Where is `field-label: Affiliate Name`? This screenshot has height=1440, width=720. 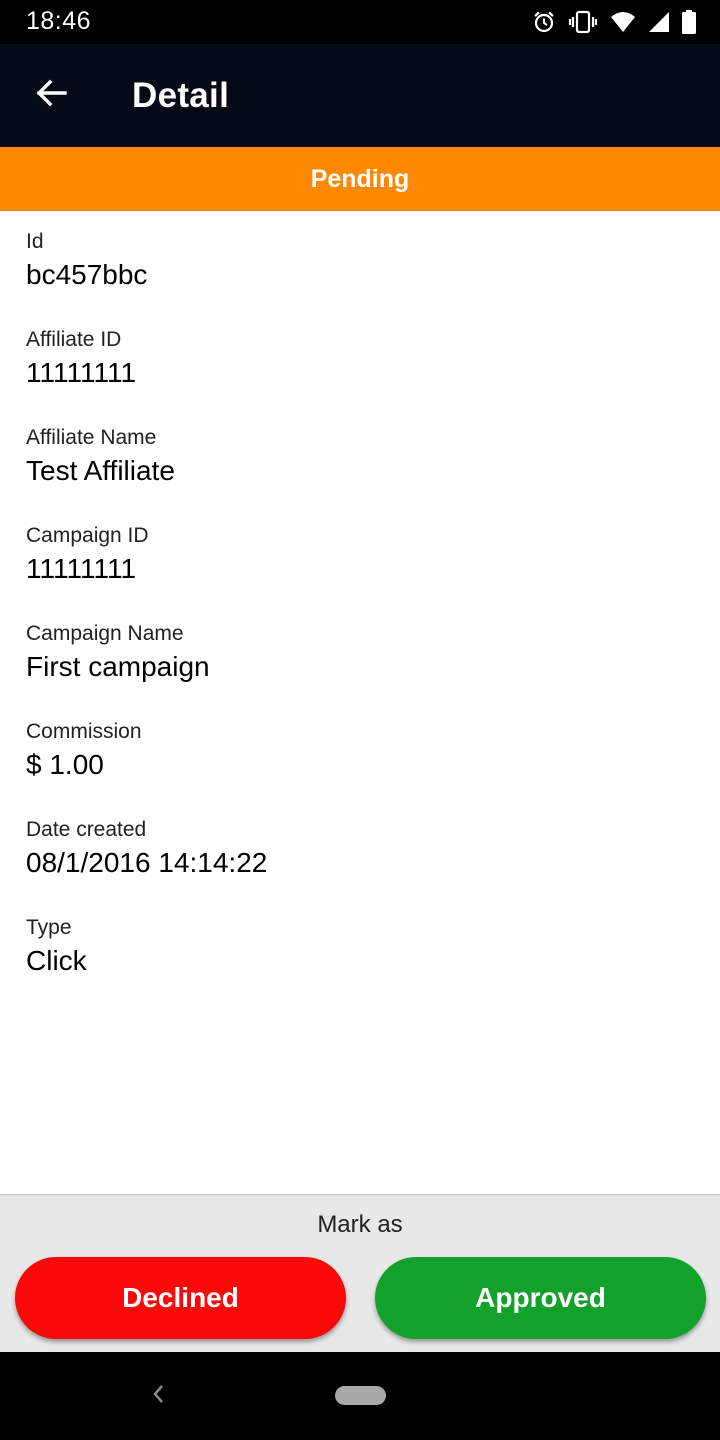 field-label: Affiliate Name is located at coordinates (91, 437).